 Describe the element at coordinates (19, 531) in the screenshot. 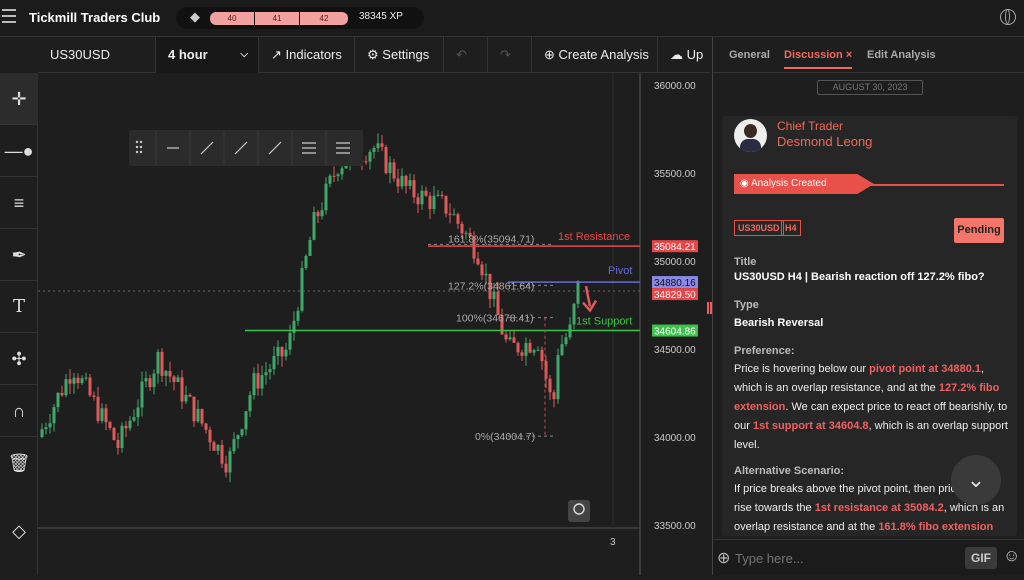

I see `layers-icon: ◇` at that location.